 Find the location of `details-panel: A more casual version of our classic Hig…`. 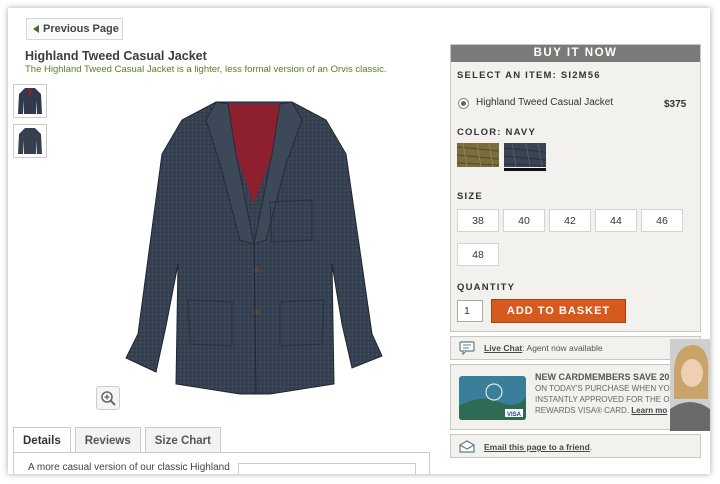

details-panel: A more casual version of our classic Hig… is located at coordinates (221, 463).